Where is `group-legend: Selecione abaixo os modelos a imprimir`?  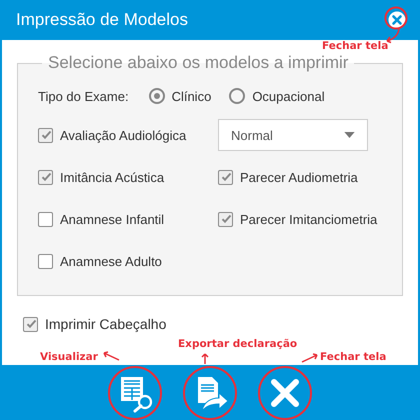 group-legend: Selecione abaixo os modelos a imprimir is located at coordinates (198, 63).